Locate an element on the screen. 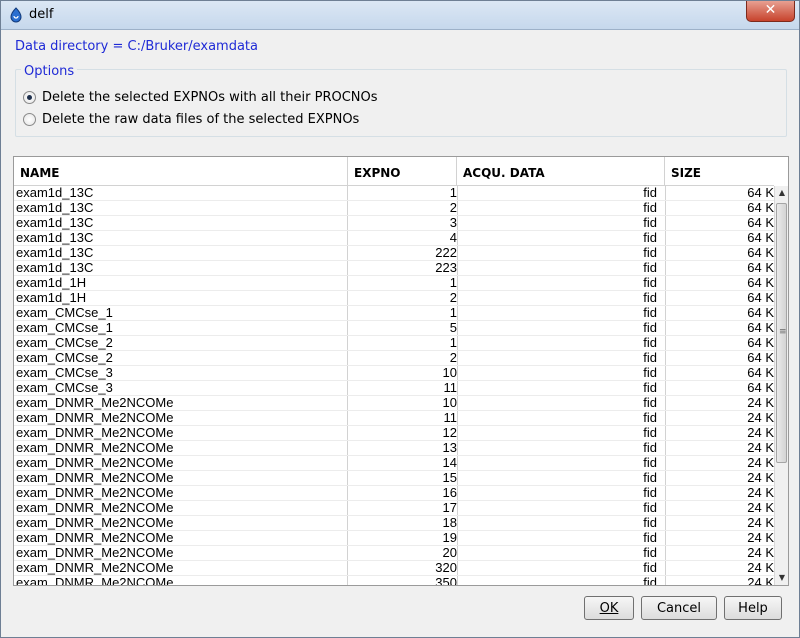  table-row: exam_CMCse_2 1 fid 64 K is located at coordinates (394, 343).